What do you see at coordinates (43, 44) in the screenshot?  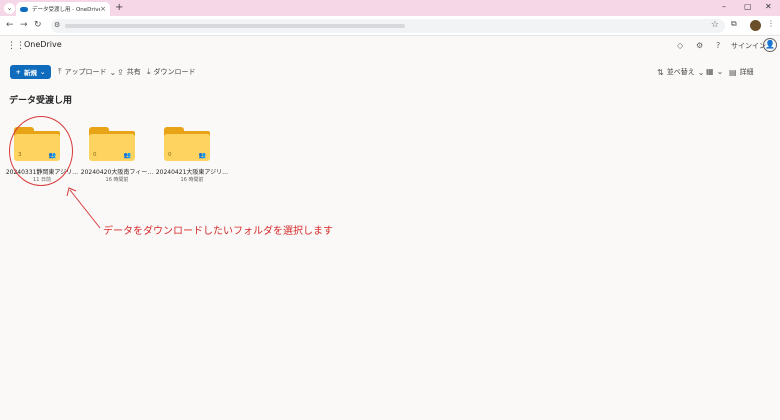 I see `brand-title: OneDrive` at bounding box center [43, 44].